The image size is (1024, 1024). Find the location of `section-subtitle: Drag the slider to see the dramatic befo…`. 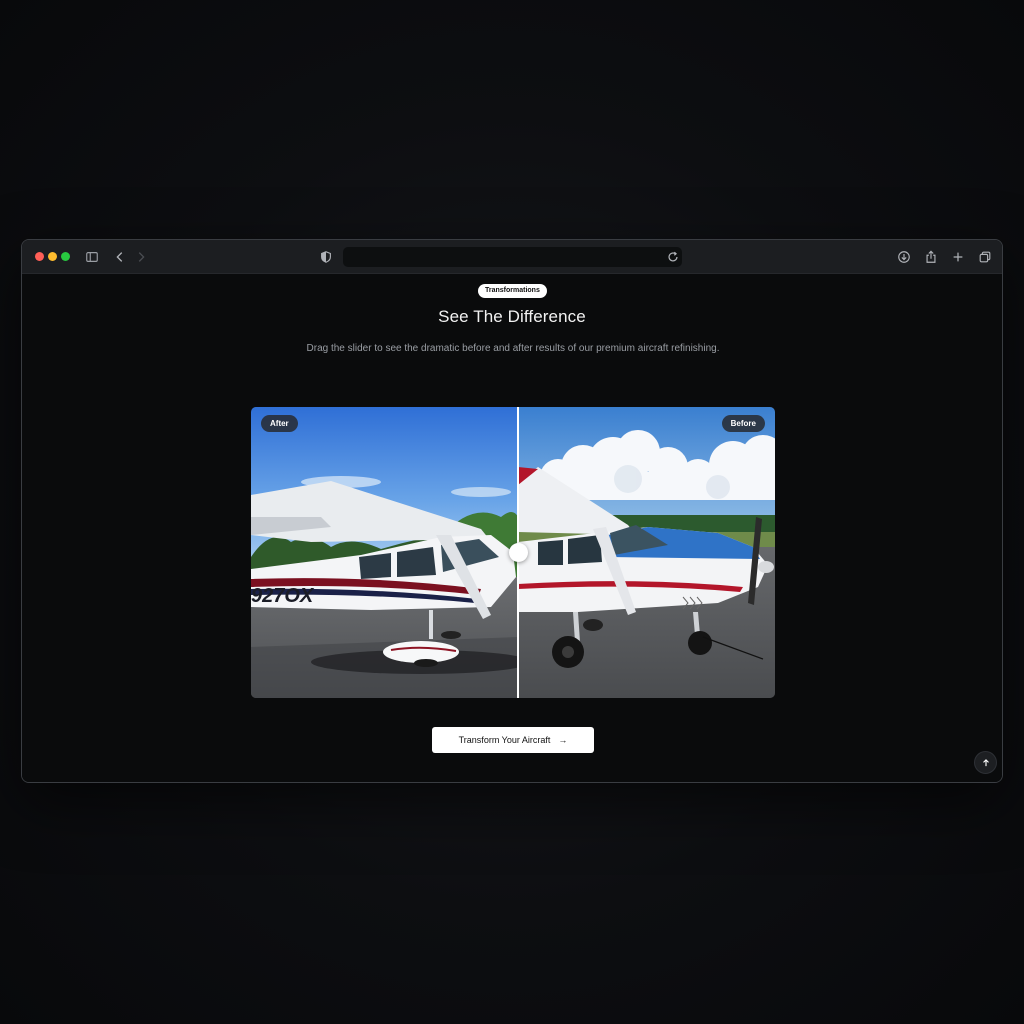

section-subtitle: Drag the slider to see the dramatic befo… is located at coordinates (513, 348).